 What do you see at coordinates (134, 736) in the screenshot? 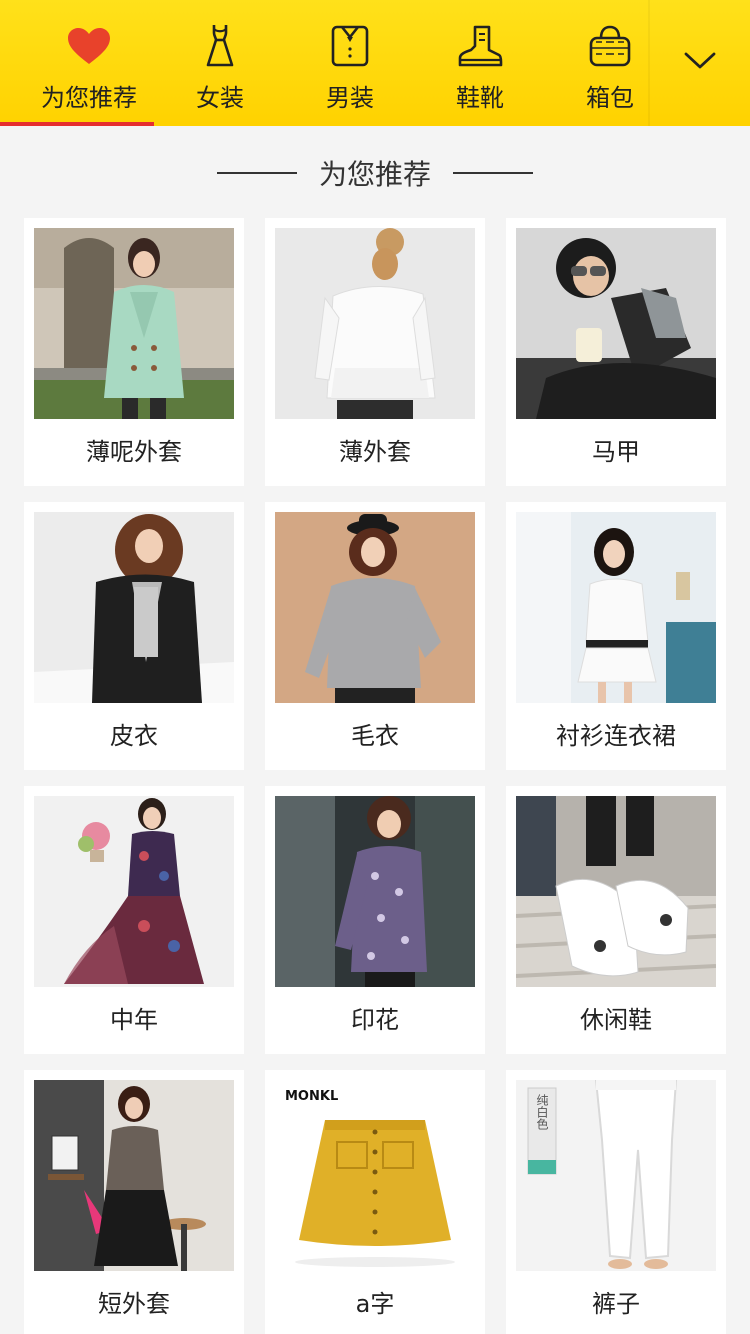
I see `category-name: 皮衣` at bounding box center [134, 736].